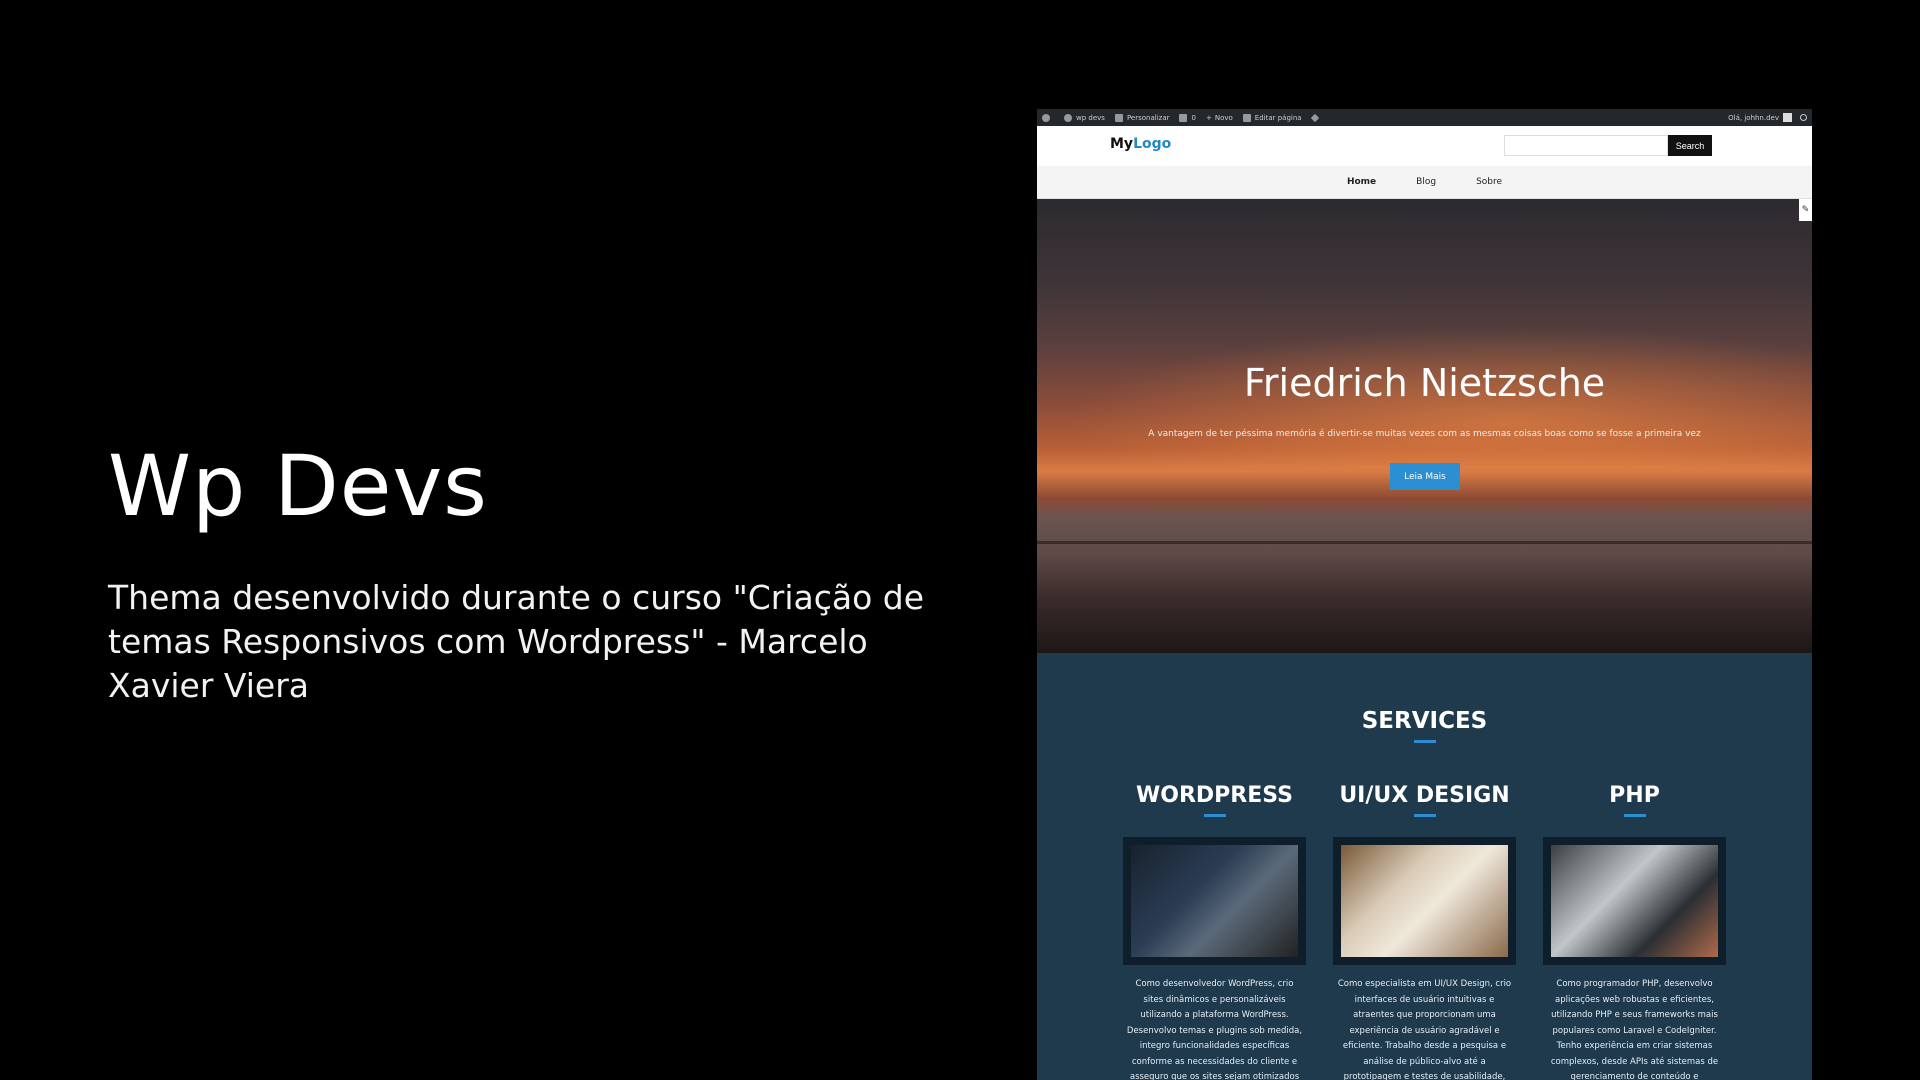 This screenshot has height=1080, width=1920. I want to click on nav-item-blog: Blog, so click(1426, 182).